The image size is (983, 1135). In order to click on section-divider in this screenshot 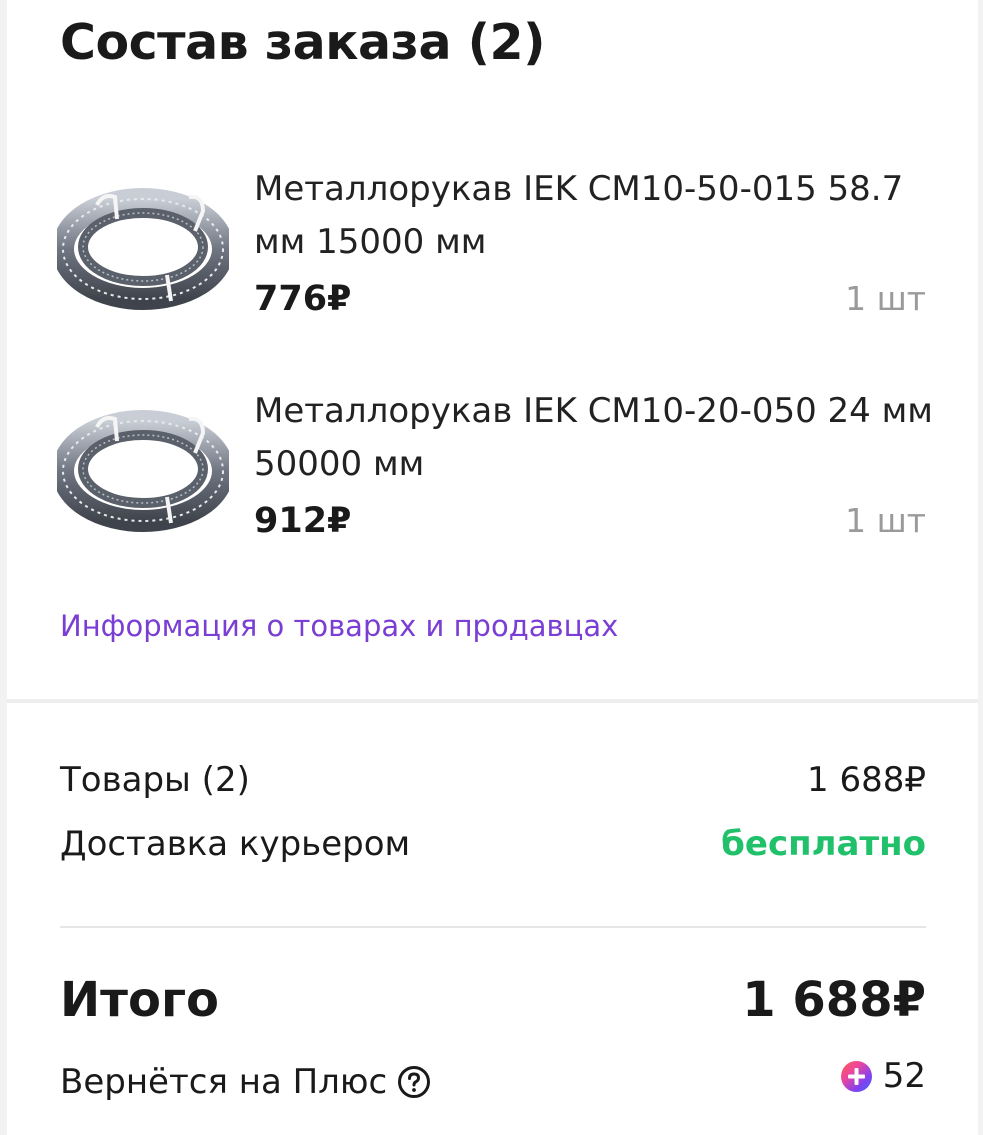, I will do `click(492, 701)`.